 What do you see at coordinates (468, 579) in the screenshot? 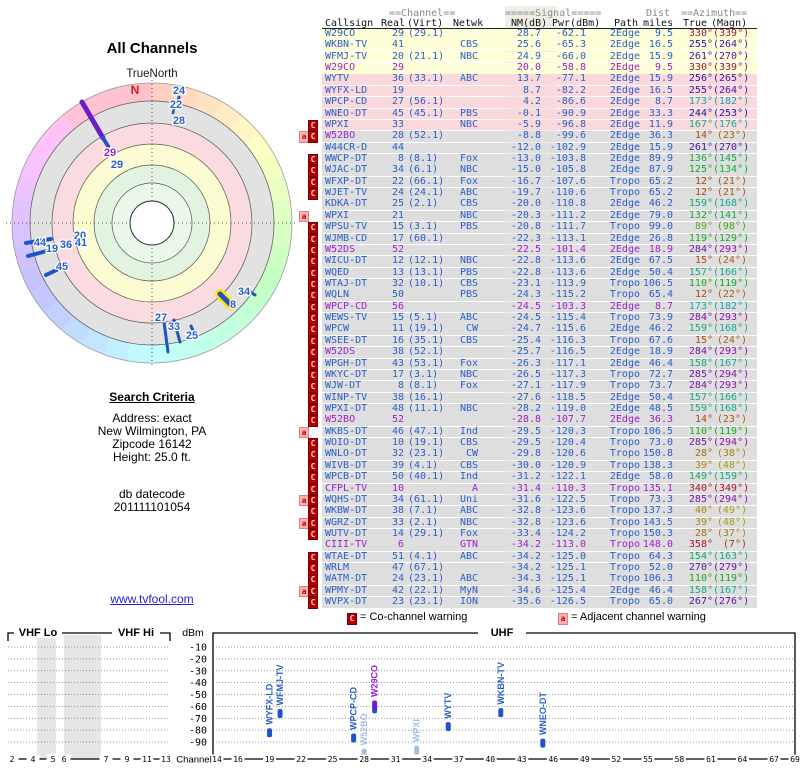
I see `cell-netwk: ABC` at bounding box center [468, 579].